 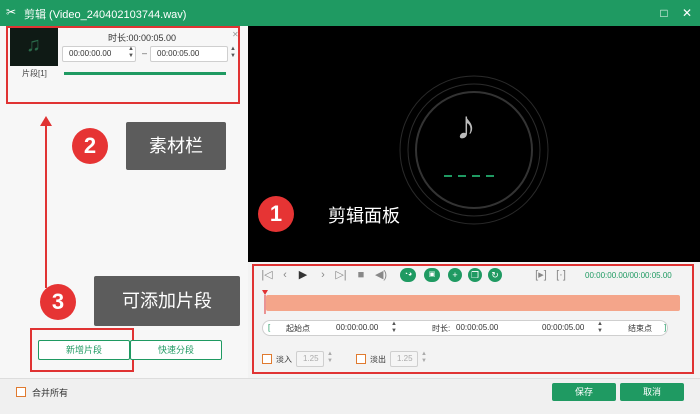 What do you see at coordinates (303, 275) in the screenshot?
I see `play-icon: ▶` at bounding box center [303, 275].